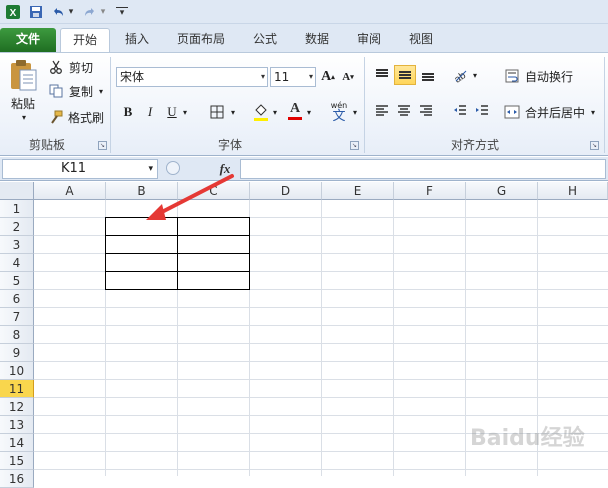 This screenshot has width=608, height=488. Describe the element at coordinates (17, 227) in the screenshot. I see `row-header-2: 2` at that location.